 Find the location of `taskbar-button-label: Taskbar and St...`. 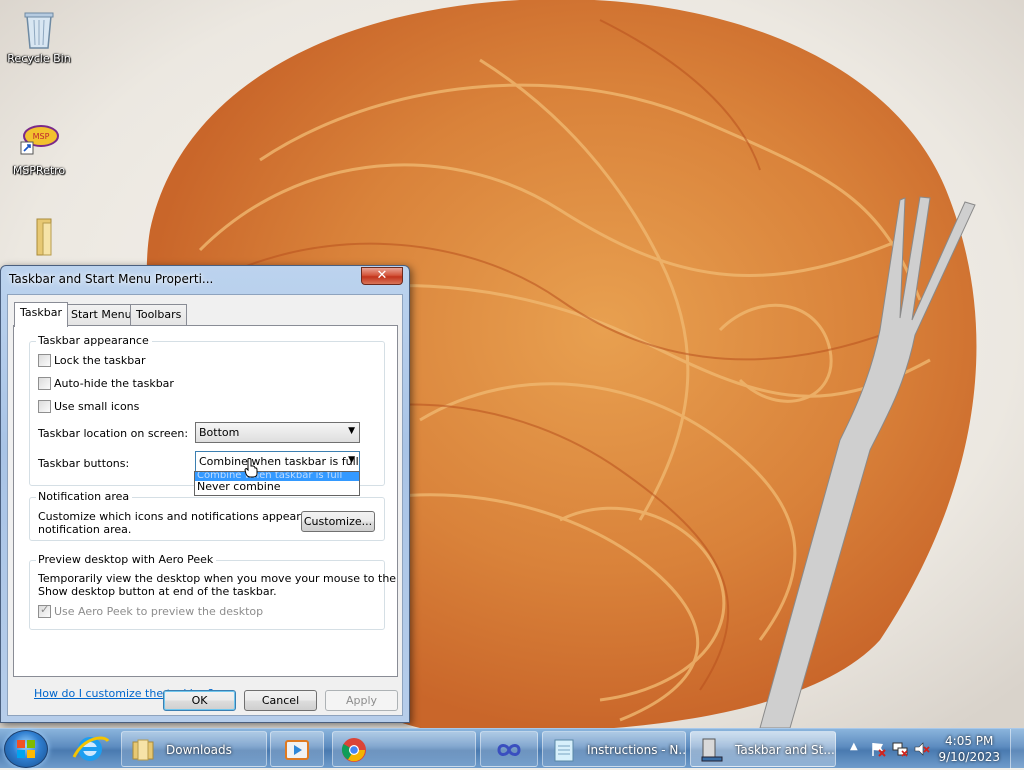

taskbar-button-label: Taskbar and St... is located at coordinates (785, 750).